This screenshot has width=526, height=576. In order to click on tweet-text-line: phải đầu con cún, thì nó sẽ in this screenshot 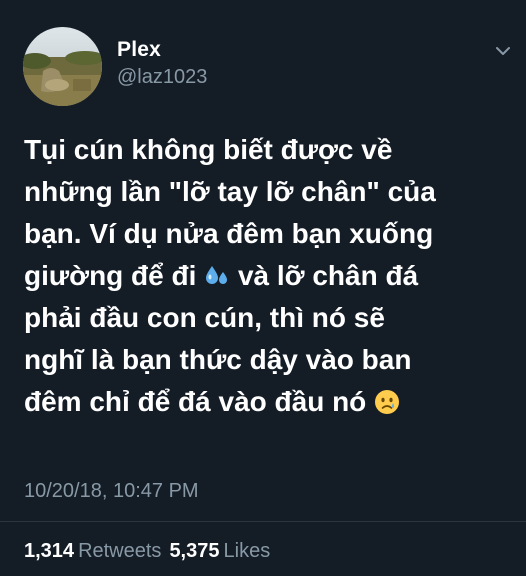, I will do `click(204, 317)`.